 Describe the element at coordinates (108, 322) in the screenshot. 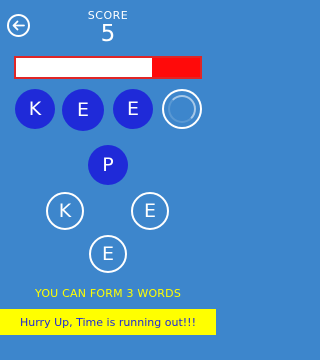

I see `time-warning-banner: Hurry Up, Time is running out!!!` at that location.